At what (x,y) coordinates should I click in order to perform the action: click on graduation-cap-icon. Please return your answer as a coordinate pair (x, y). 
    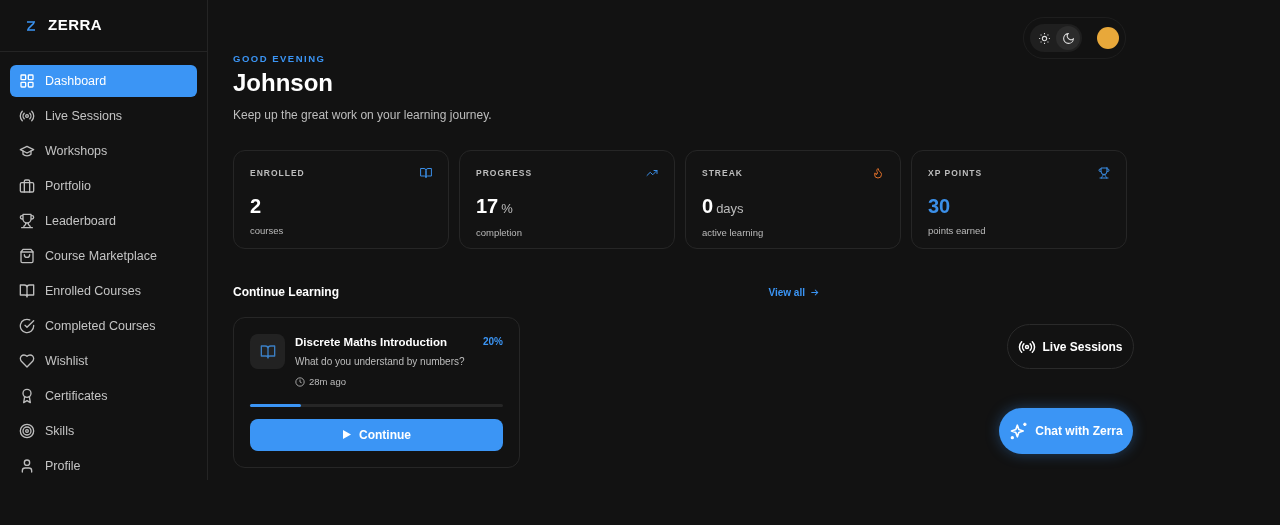
    Looking at the image, I should click on (27, 151).